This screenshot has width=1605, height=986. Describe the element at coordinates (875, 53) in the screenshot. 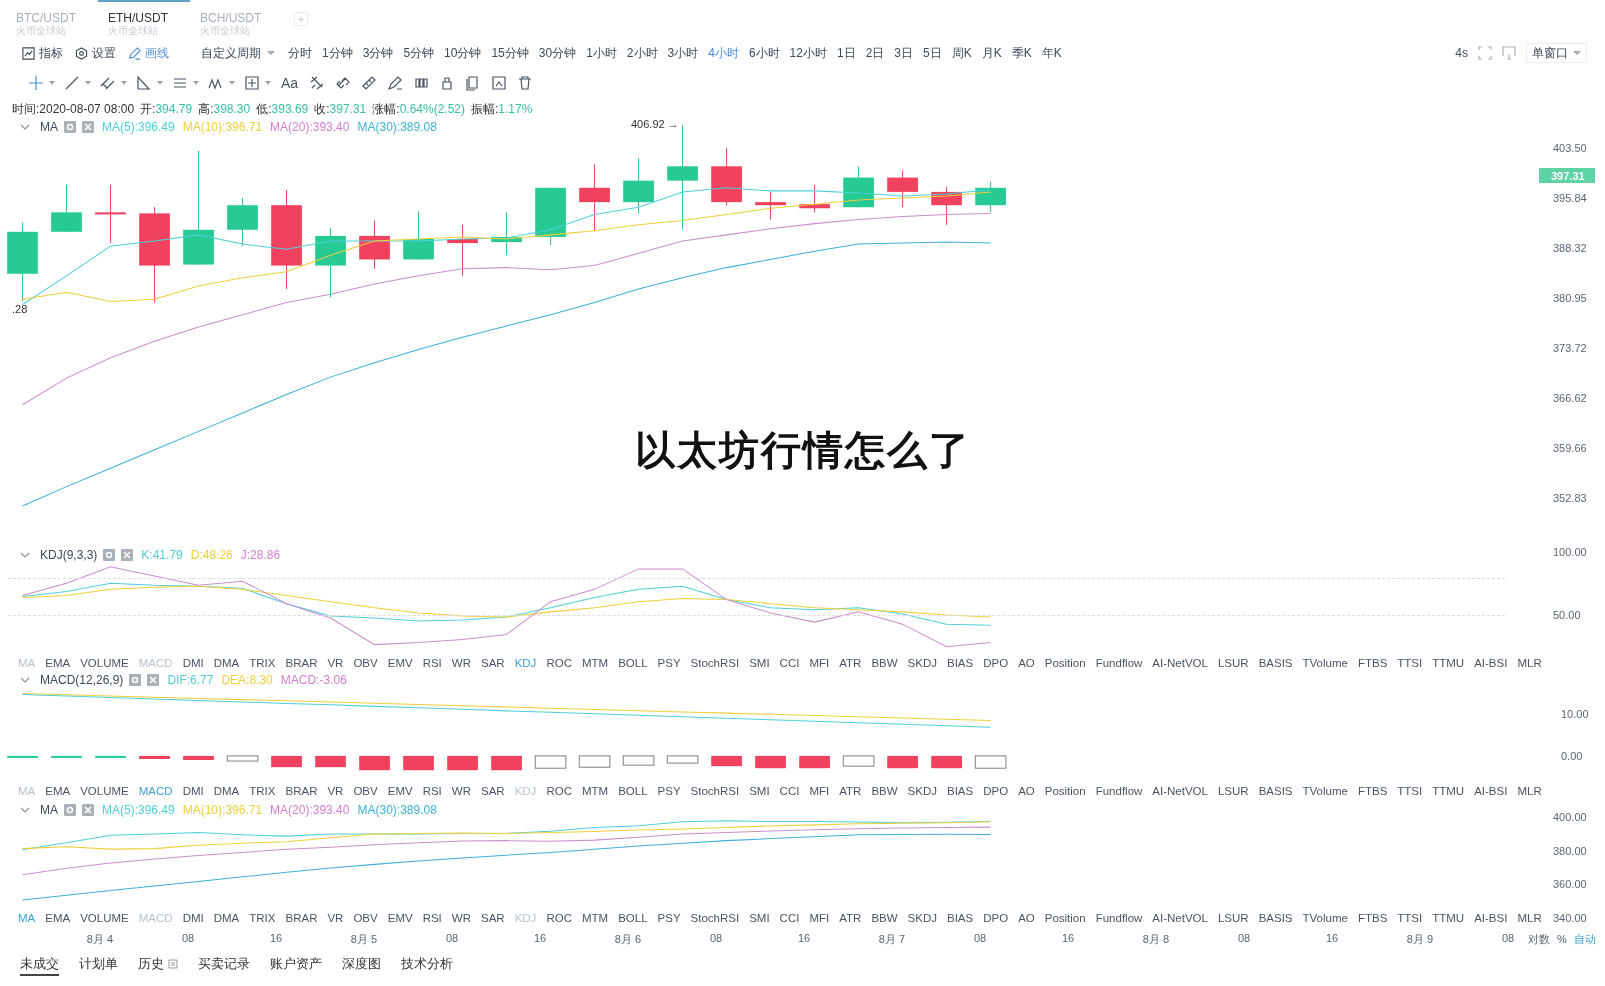

I see `period-tab: 2日` at that location.